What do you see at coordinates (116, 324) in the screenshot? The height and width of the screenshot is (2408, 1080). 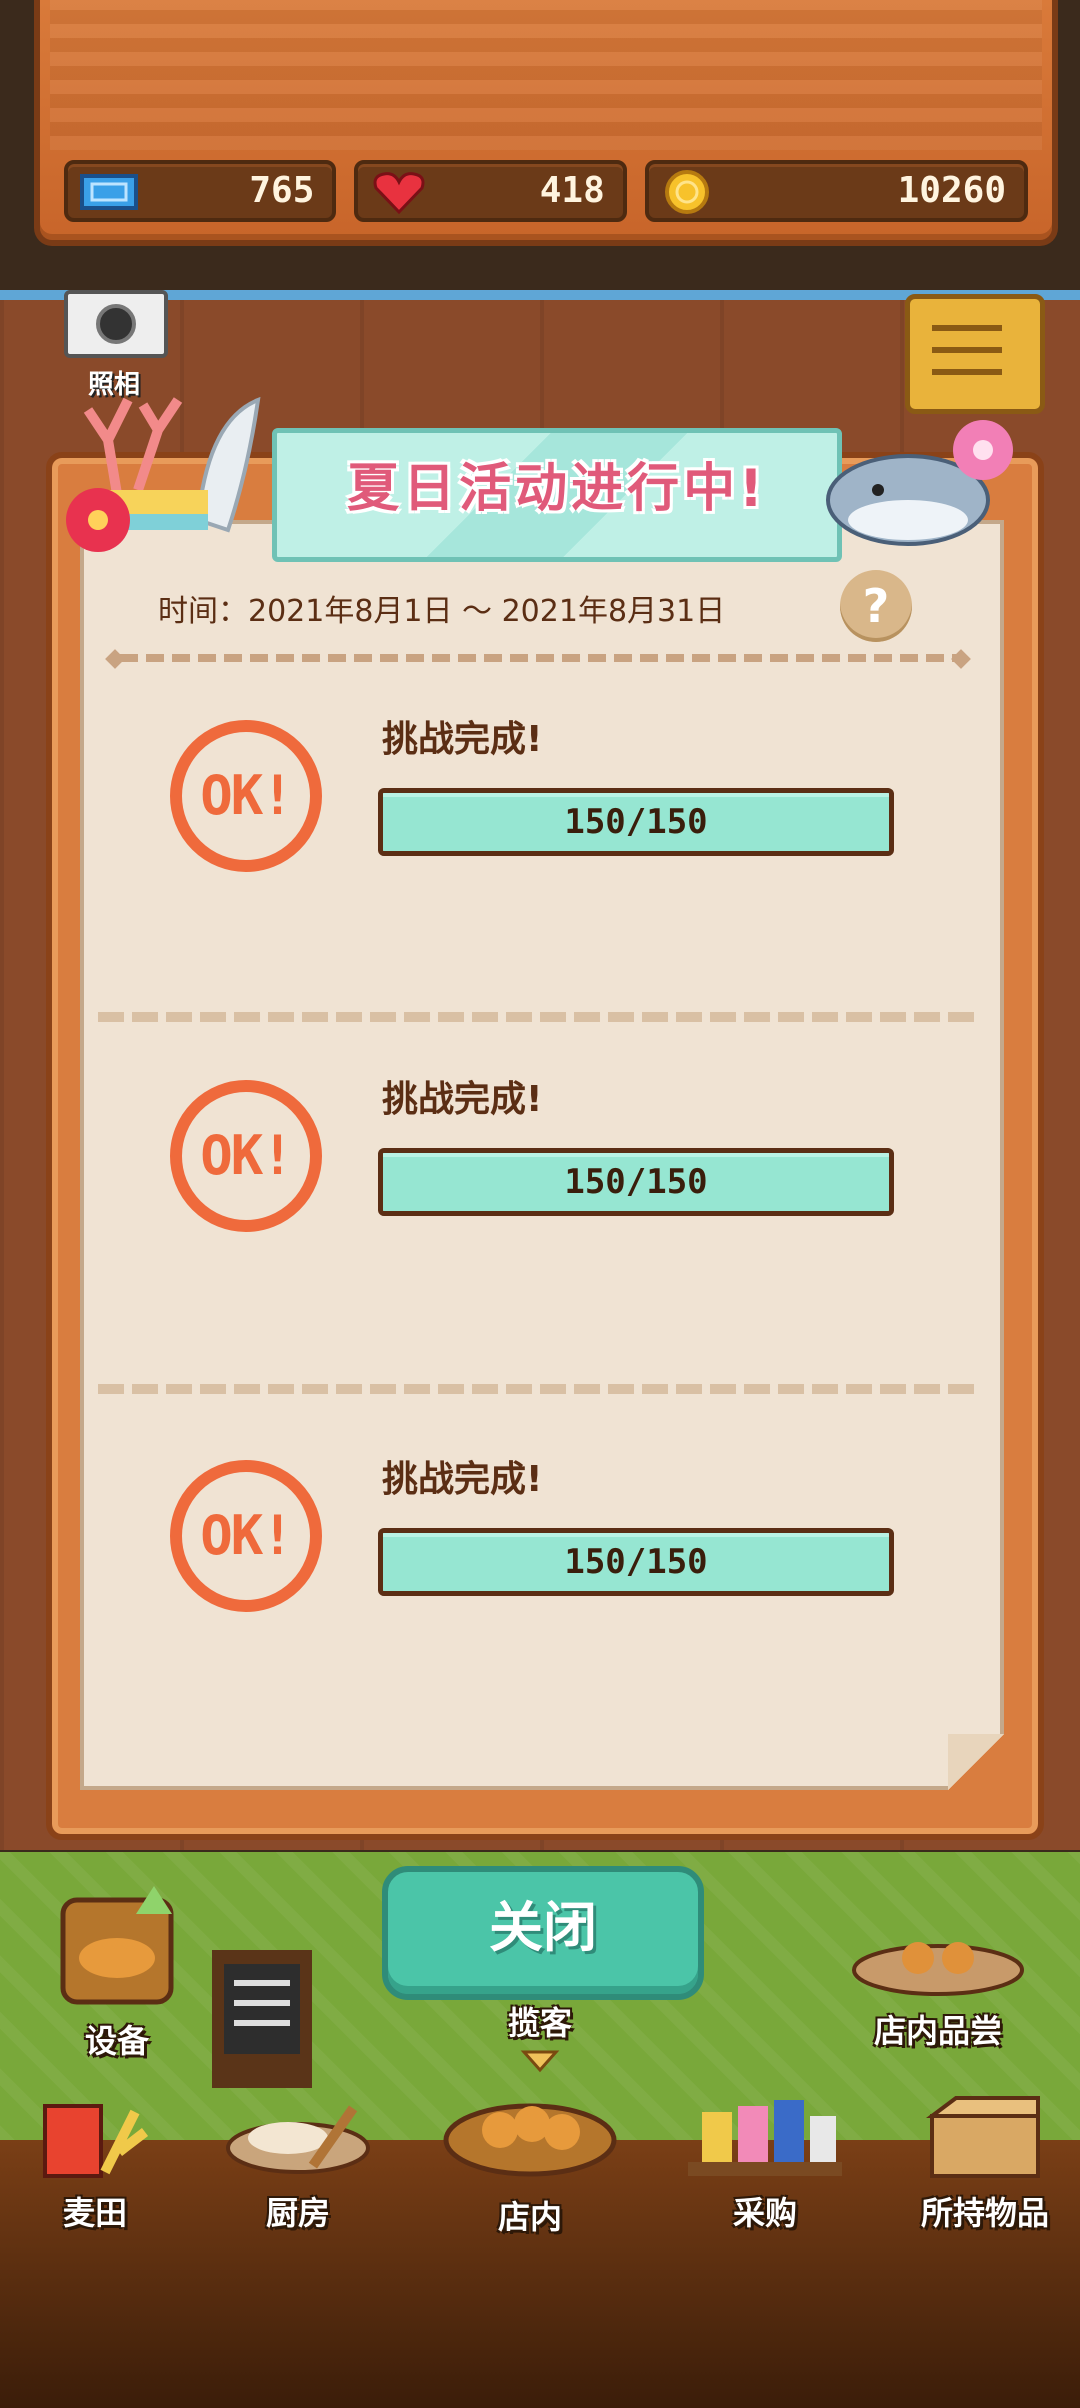 I see `camera-icon` at bounding box center [116, 324].